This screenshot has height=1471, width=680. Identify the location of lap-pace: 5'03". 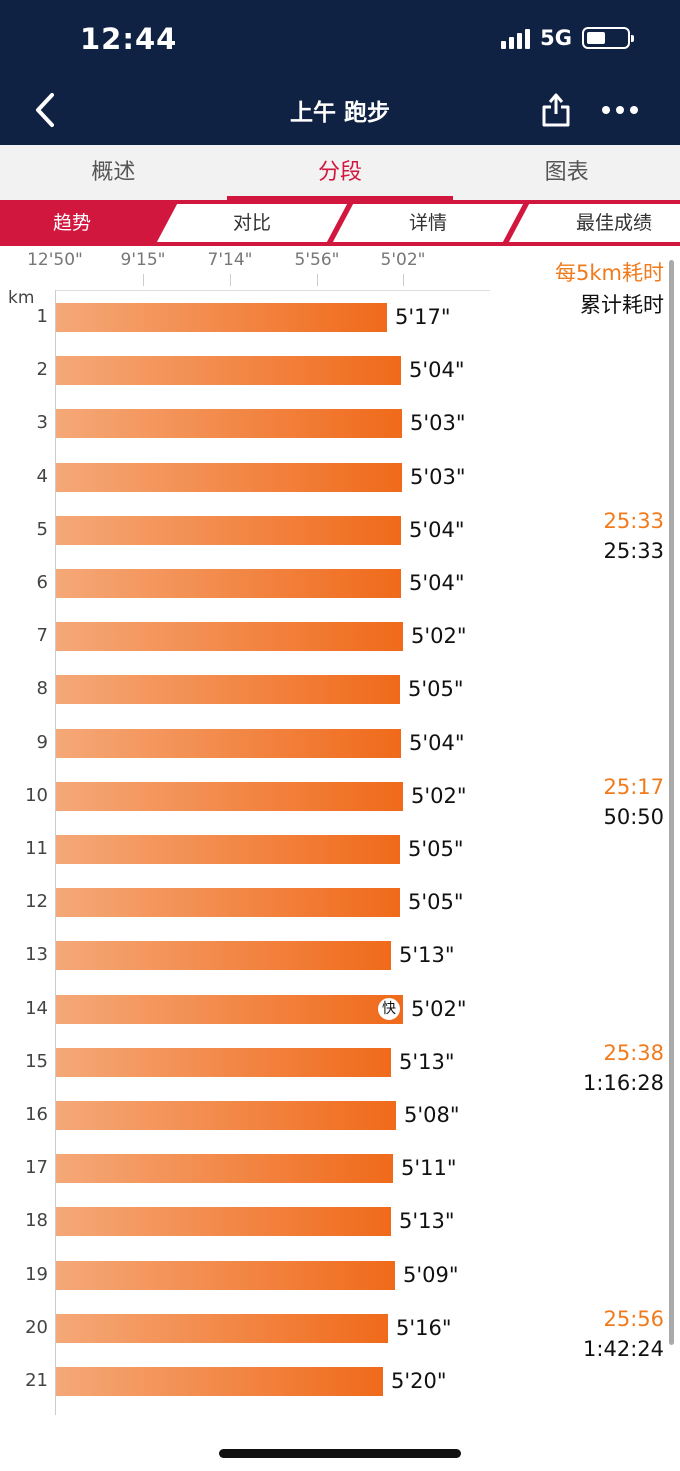
(438, 477).